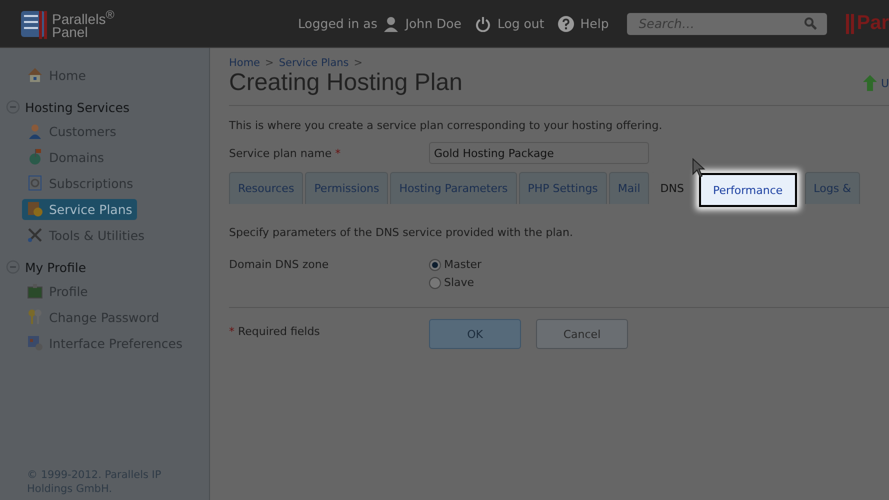  I want to click on tab: Permissions, so click(346, 188).